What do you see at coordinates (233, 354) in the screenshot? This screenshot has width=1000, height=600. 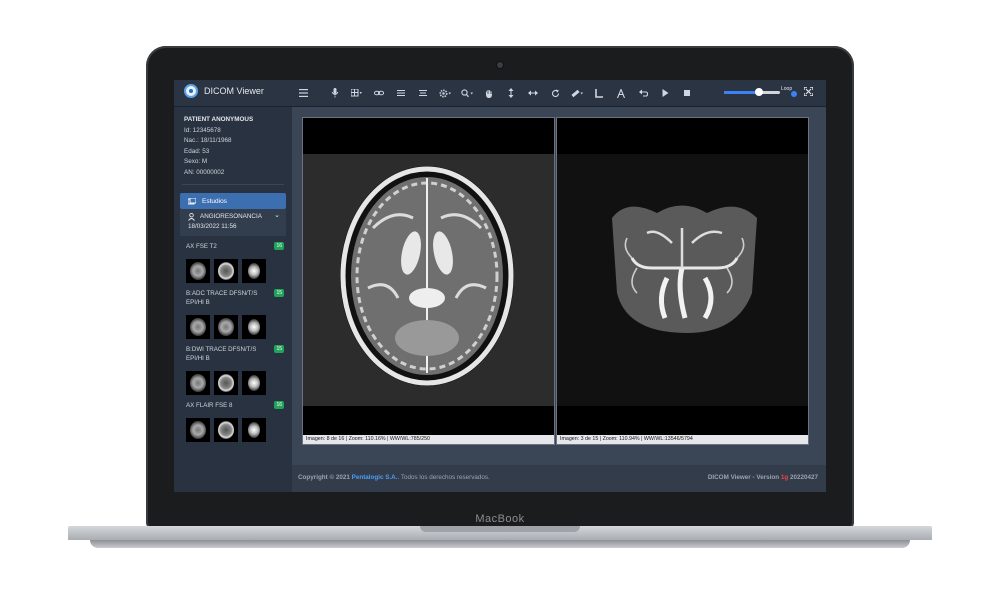 I see `series-item: B:DWI TRACE DFSN/T/S EPI/HI B 15` at bounding box center [233, 354].